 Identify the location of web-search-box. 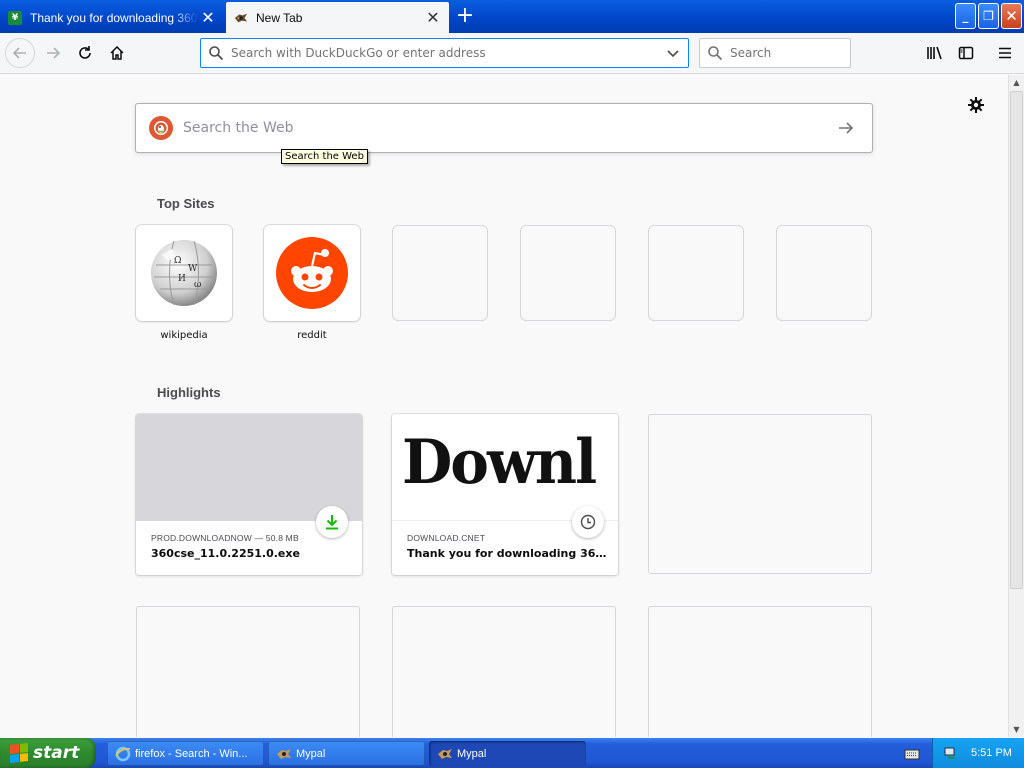
(504, 128).